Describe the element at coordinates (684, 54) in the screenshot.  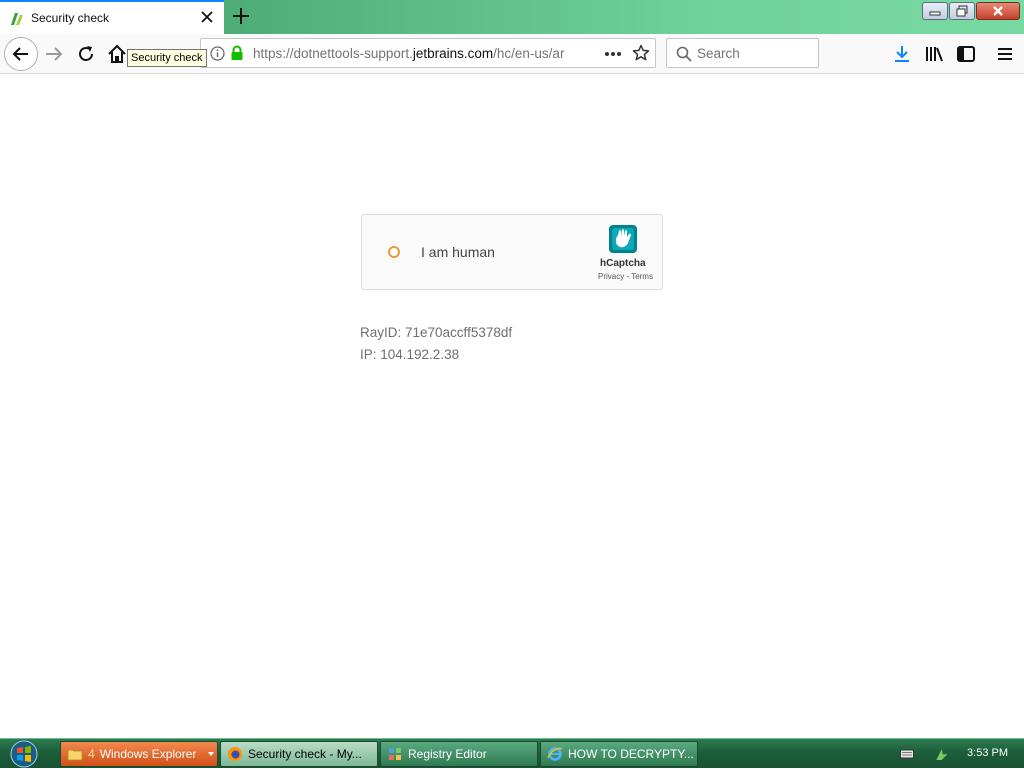
I see `search-icon` at that location.